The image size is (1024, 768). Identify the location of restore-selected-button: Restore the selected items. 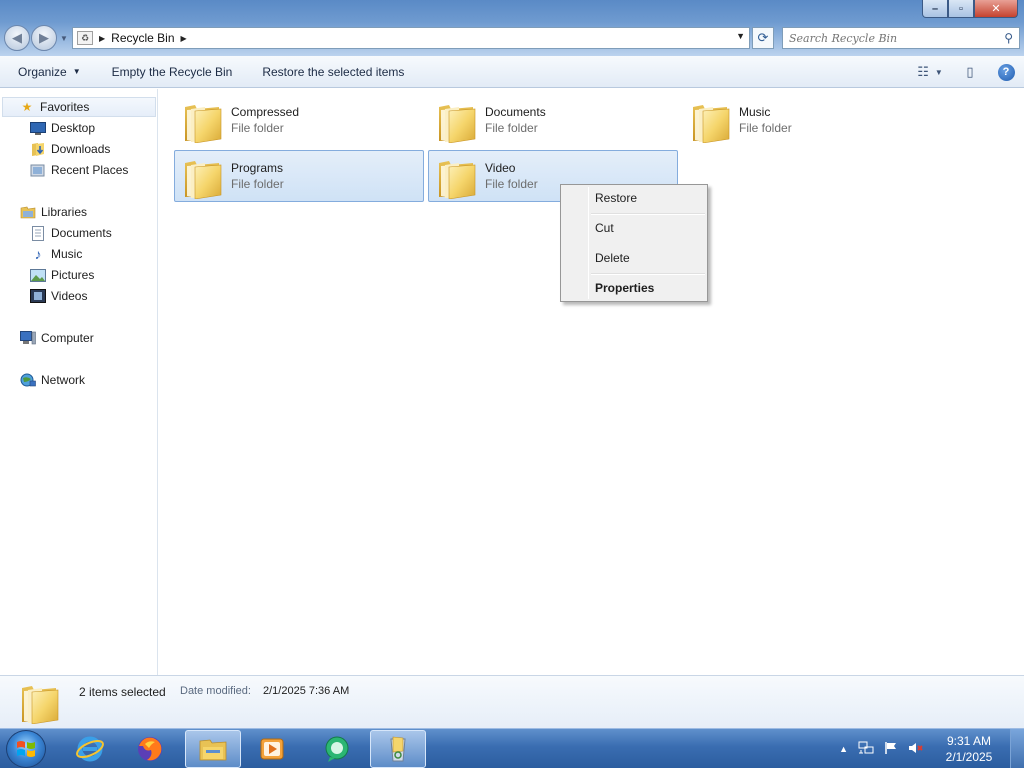
(318, 72).